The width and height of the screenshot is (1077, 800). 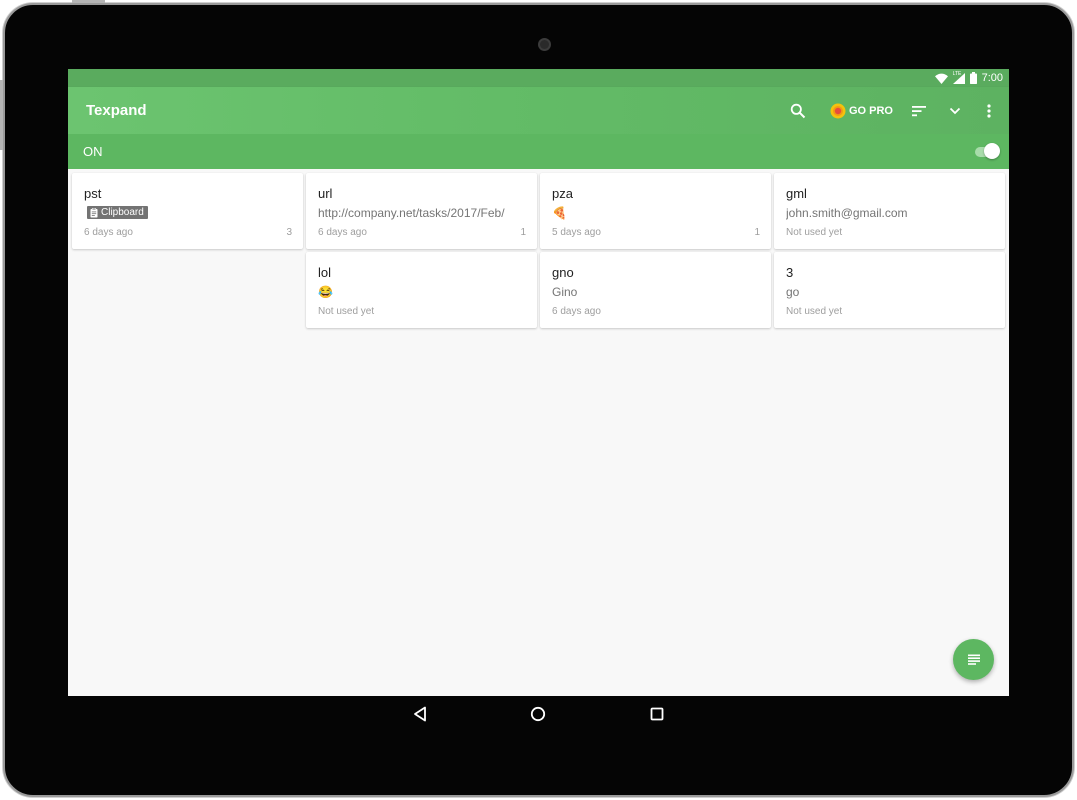 I want to click on card-last-used: 5 days ago, so click(x=576, y=232).